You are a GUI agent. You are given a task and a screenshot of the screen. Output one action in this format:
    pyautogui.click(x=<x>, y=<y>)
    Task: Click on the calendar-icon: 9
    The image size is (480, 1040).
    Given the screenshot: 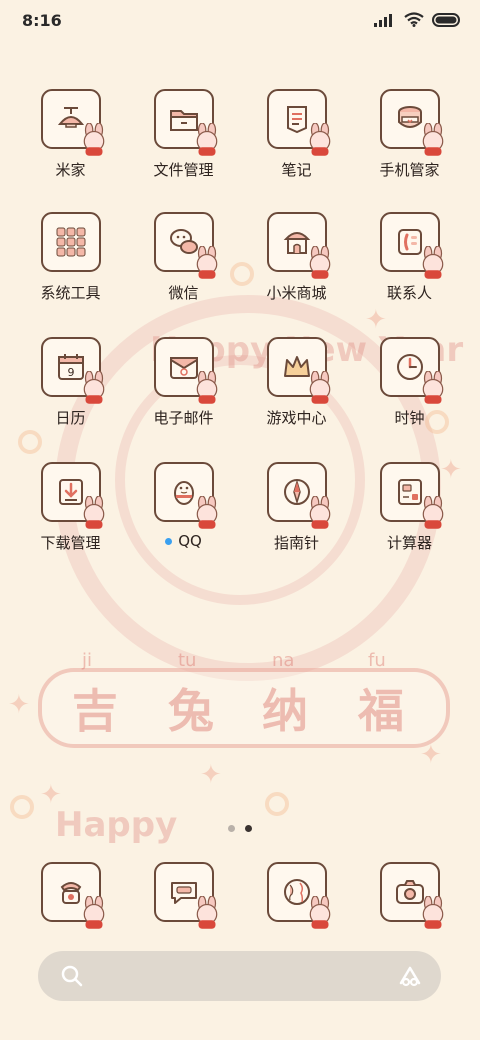 What is the action you would take?
    pyautogui.click(x=72, y=370)
    